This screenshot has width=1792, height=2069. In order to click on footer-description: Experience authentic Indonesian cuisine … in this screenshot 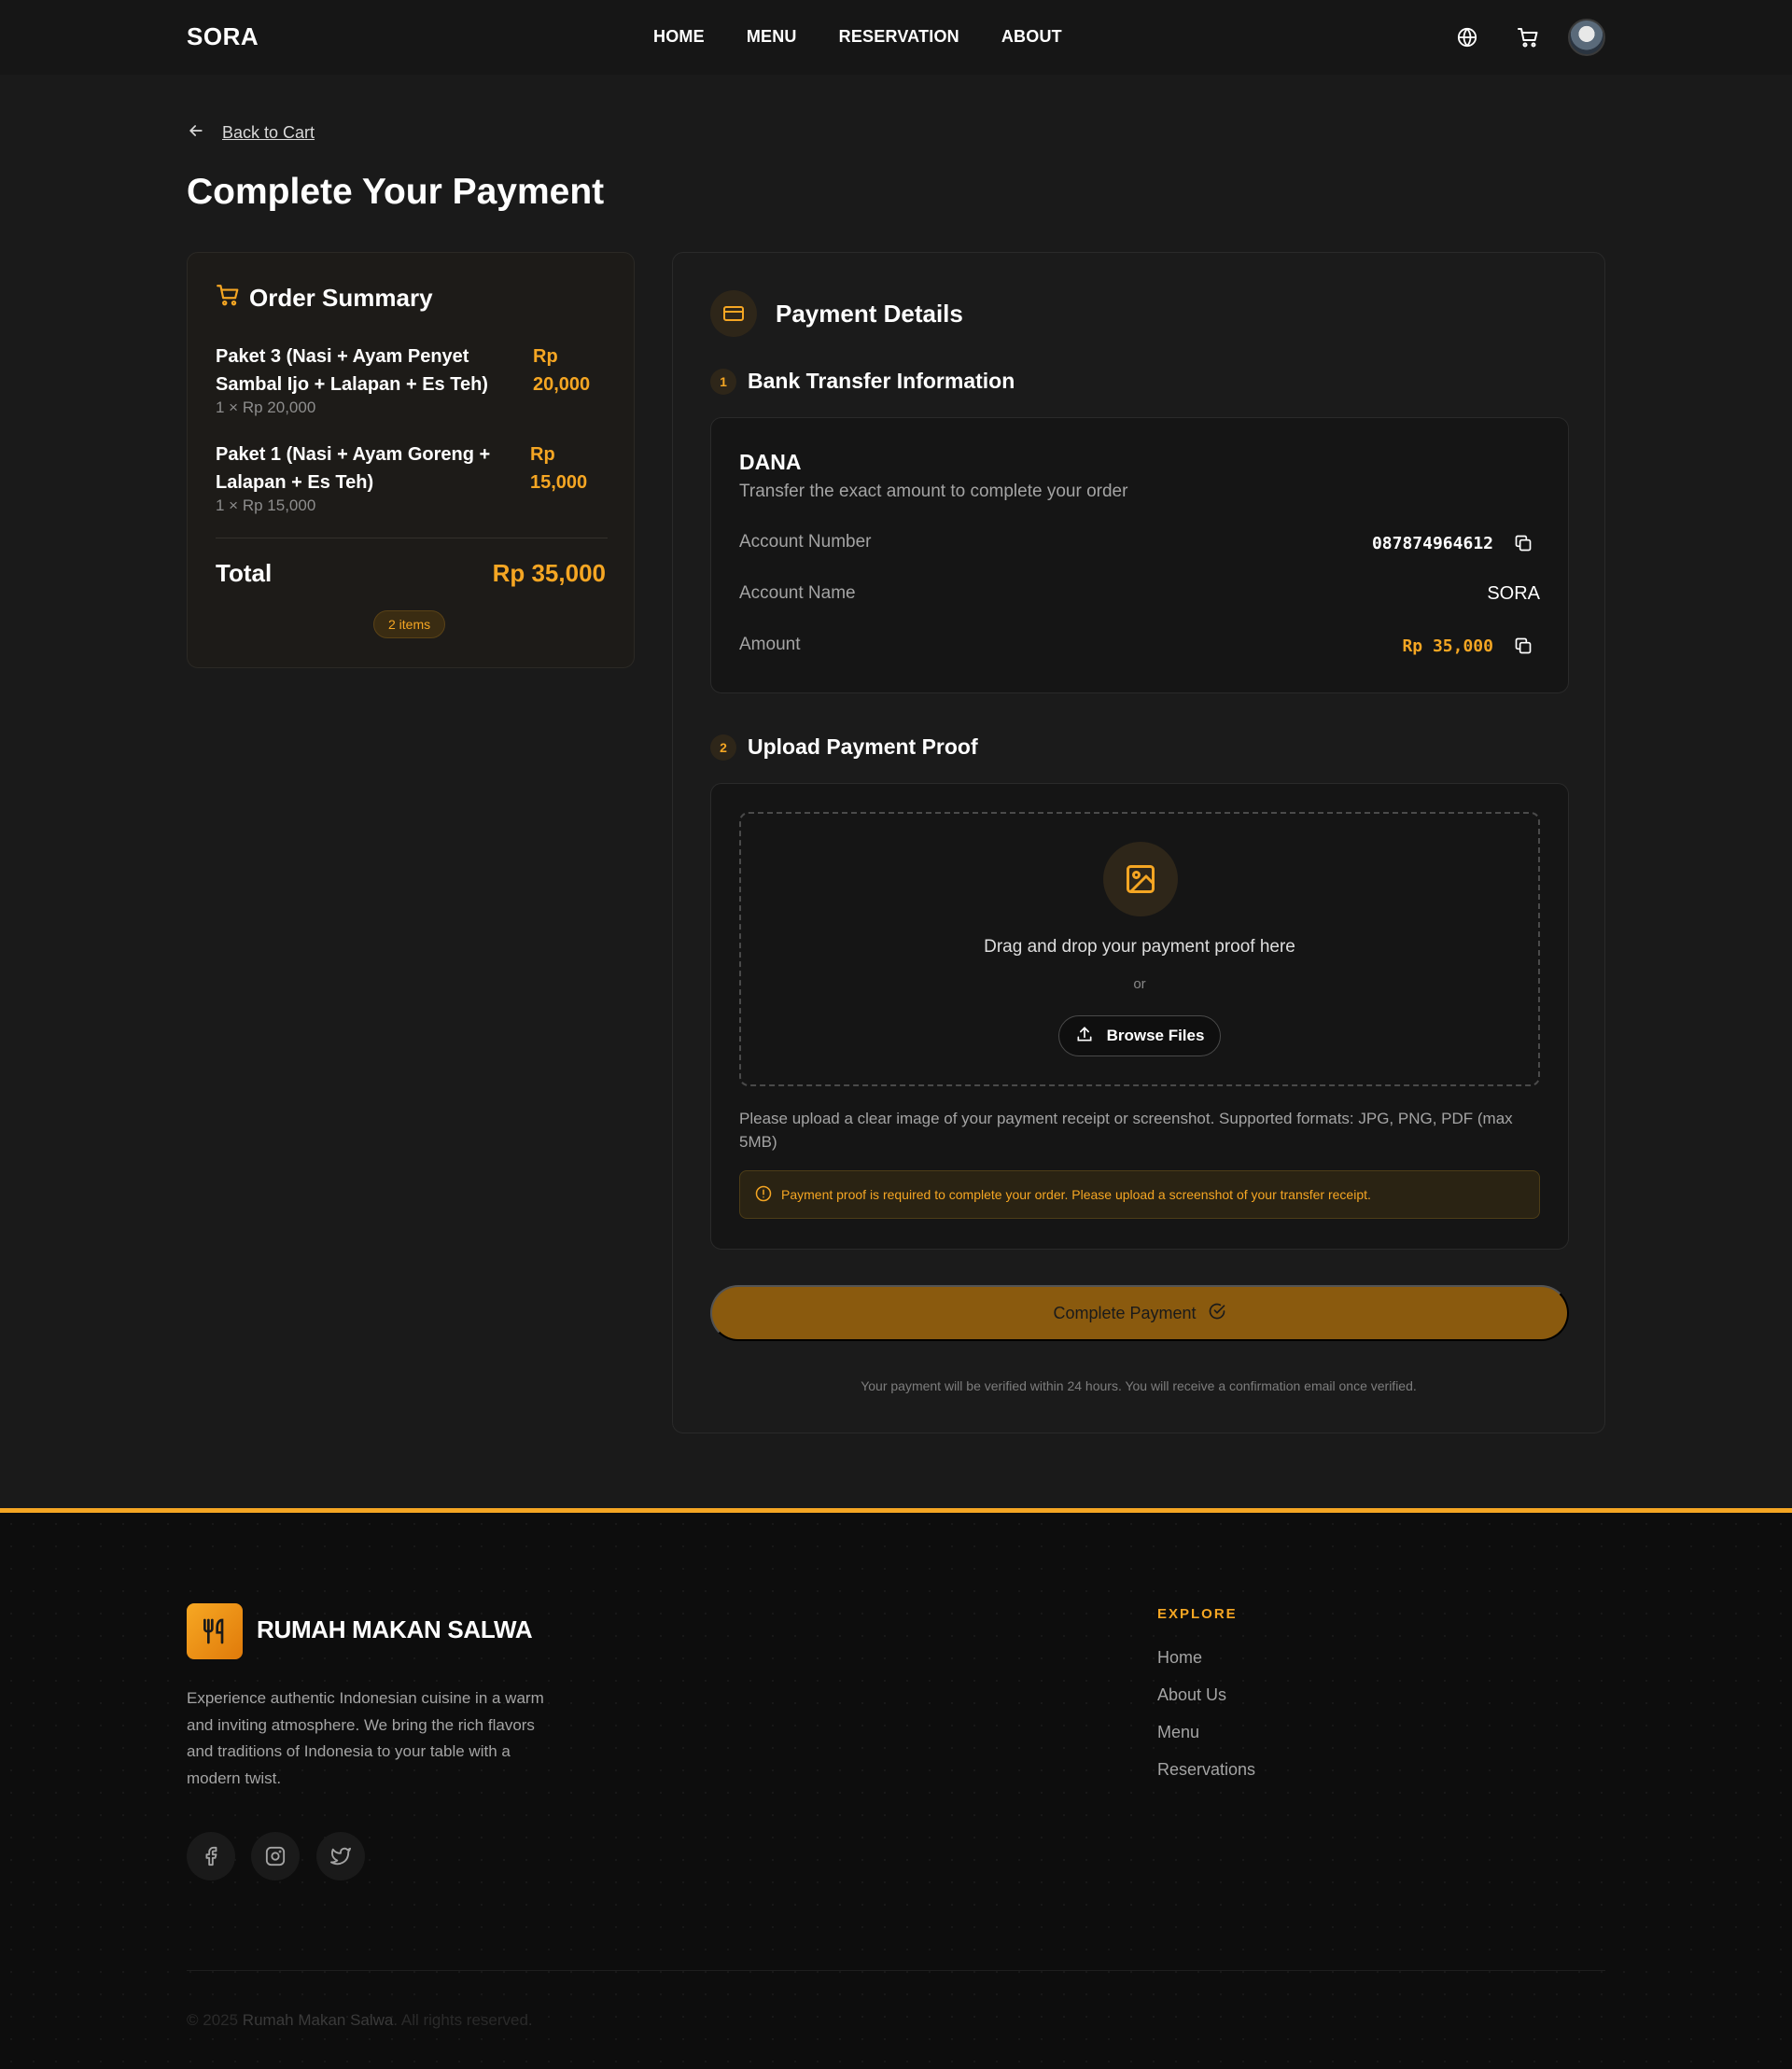, I will do `click(365, 1738)`.